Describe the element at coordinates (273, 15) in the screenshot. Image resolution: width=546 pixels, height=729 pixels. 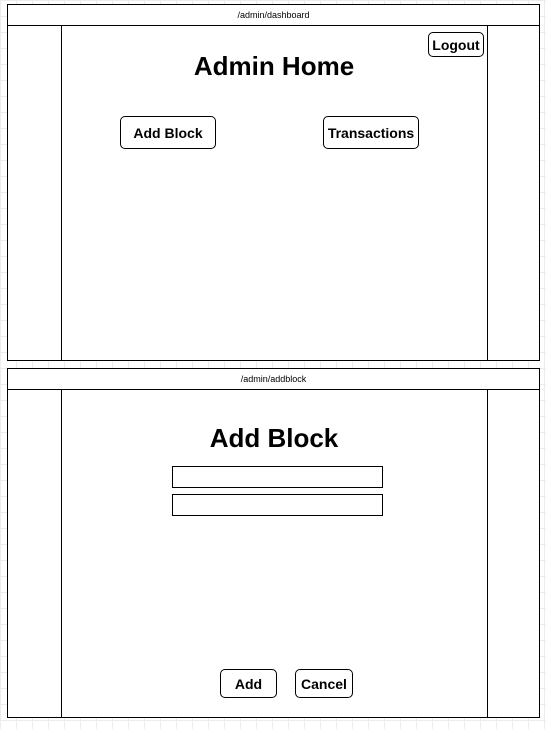
I see `dashboard-url-bar: /admin/dashboard` at that location.